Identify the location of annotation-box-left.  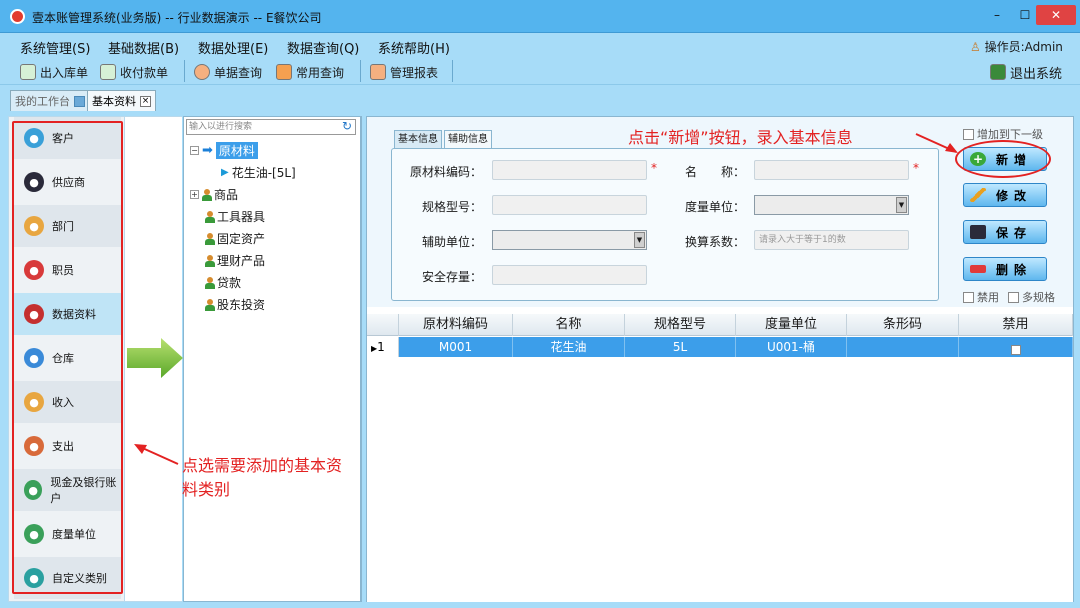
(67, 357).